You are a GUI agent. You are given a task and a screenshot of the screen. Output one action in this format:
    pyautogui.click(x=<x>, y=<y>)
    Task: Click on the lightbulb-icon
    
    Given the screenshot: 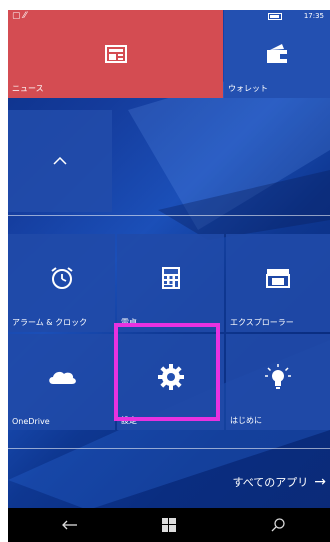 What is the action you would take?
    pyautogui.click(x=278, y=377)
    